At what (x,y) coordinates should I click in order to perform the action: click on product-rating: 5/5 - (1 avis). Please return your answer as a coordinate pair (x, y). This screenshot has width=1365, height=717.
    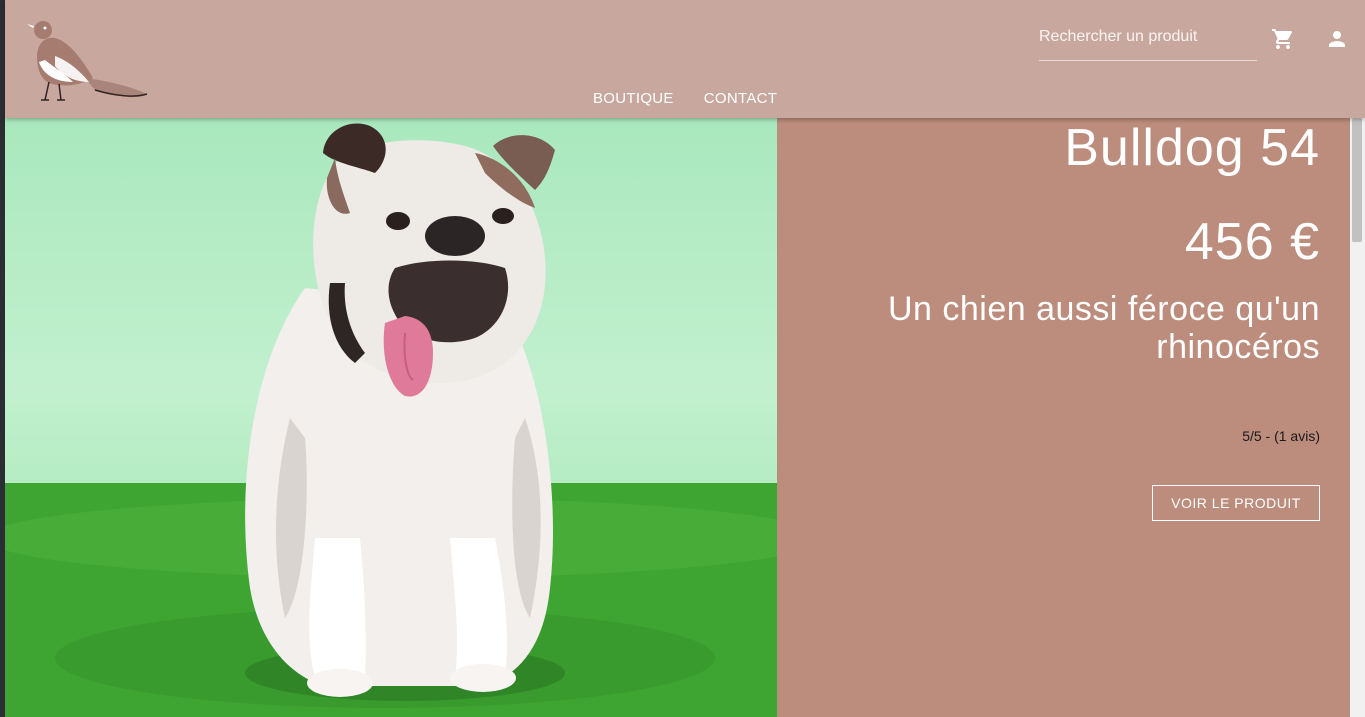
    Looking at the image, I should click on (1281, 436).